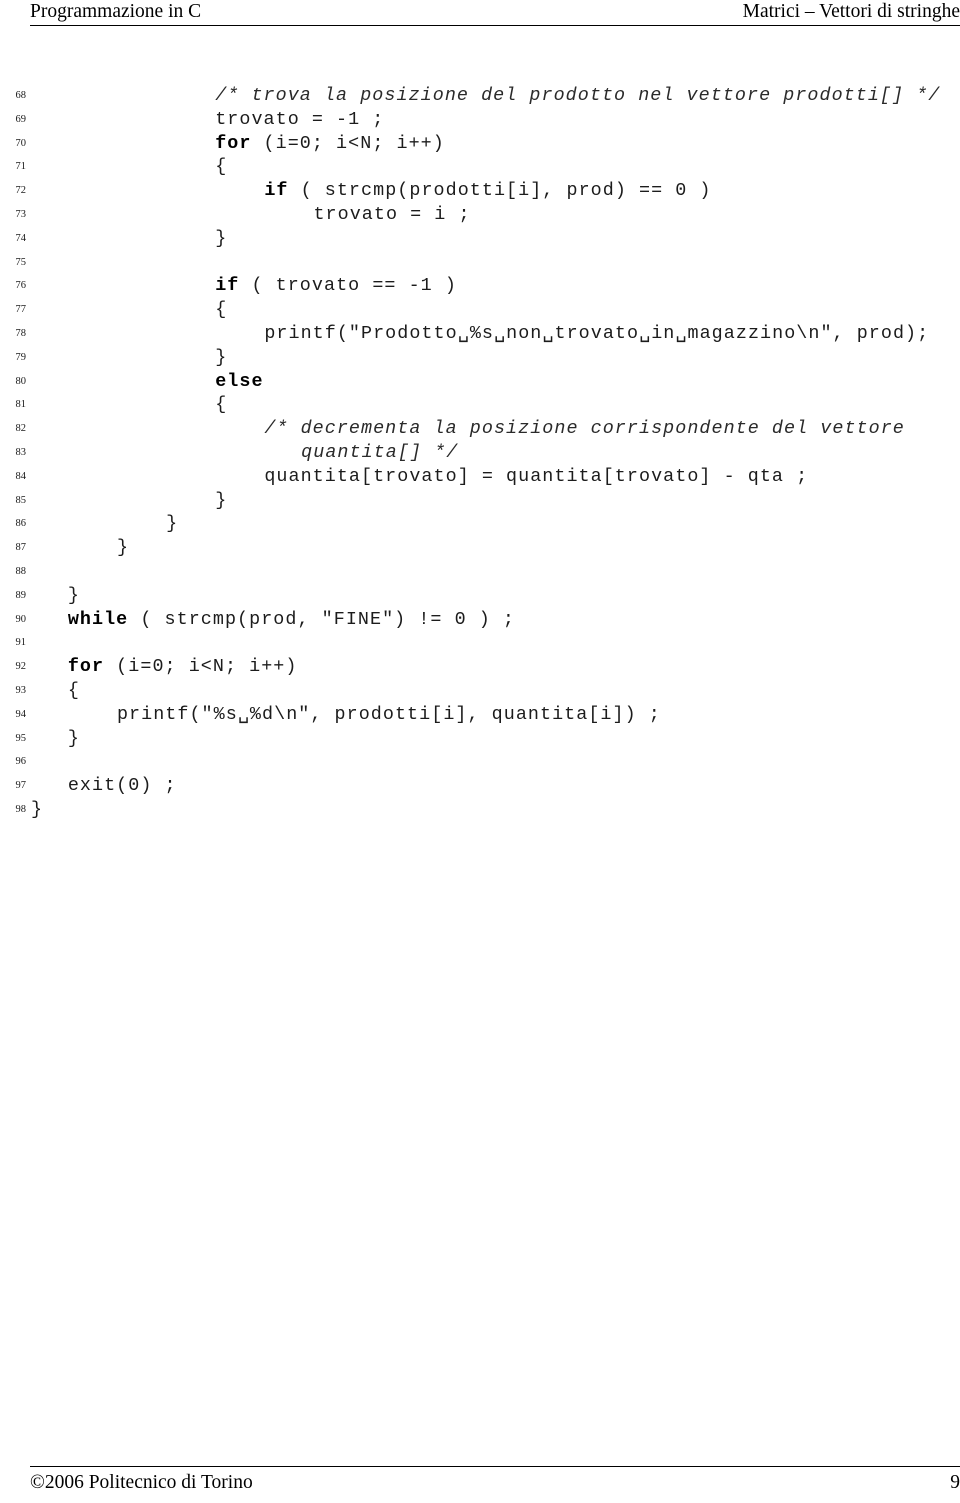 This screenshot has height=1503, width=960. What do you see at coordinates (480, 691) in the screenshot?
I see `code-line: 93 {` at bounding box center [480, 691].